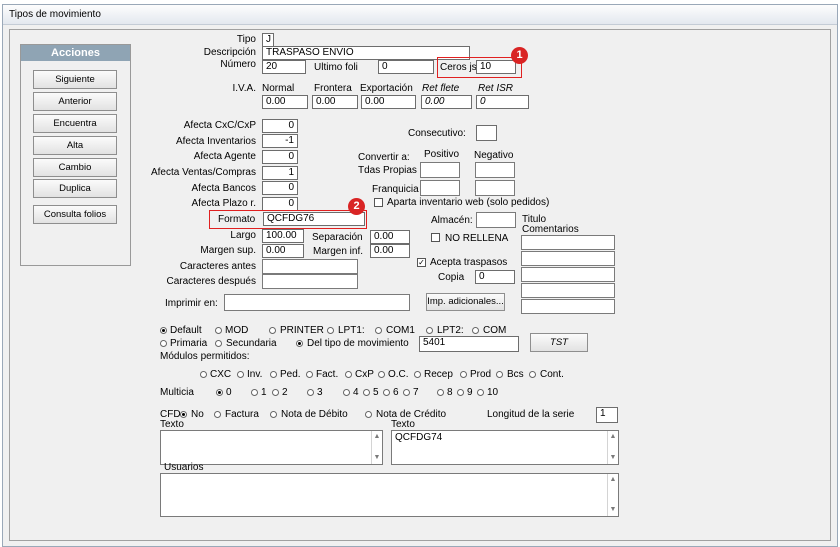  Describe the element at coordinates (163, 330) in the screenshot. I see `default-radio` at that location.